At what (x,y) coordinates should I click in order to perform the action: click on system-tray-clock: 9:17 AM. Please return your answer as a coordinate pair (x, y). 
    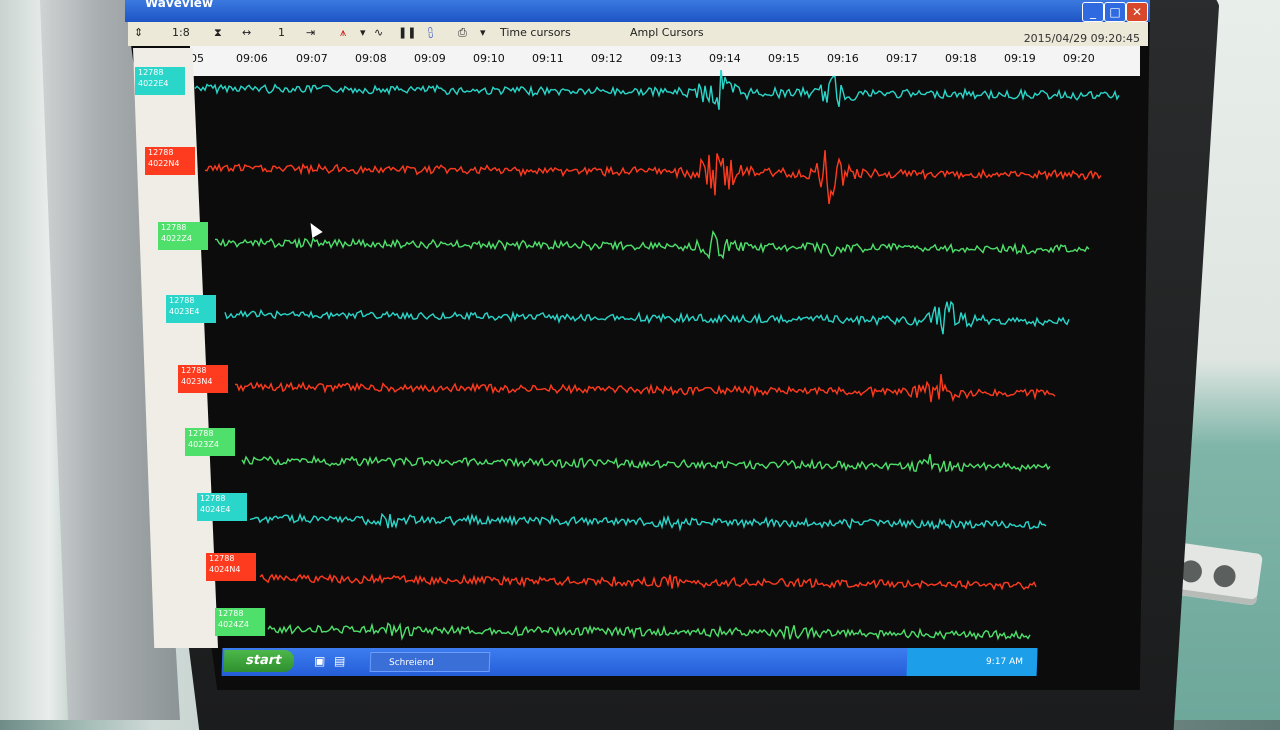
    Looking at the image, I should click on (972, 662).